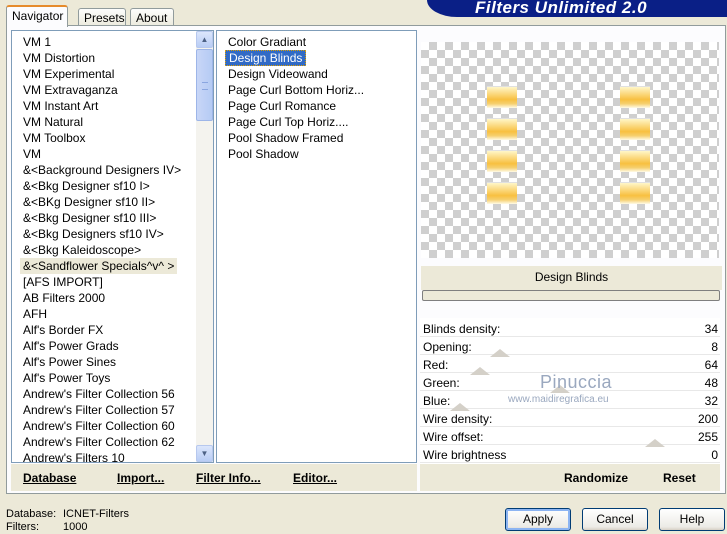 The width and height of the screenshot is (727, 534). Describe the element at coordinates (447, 347) in the screenshot. I see `parameter-label: Opening:` at that location.